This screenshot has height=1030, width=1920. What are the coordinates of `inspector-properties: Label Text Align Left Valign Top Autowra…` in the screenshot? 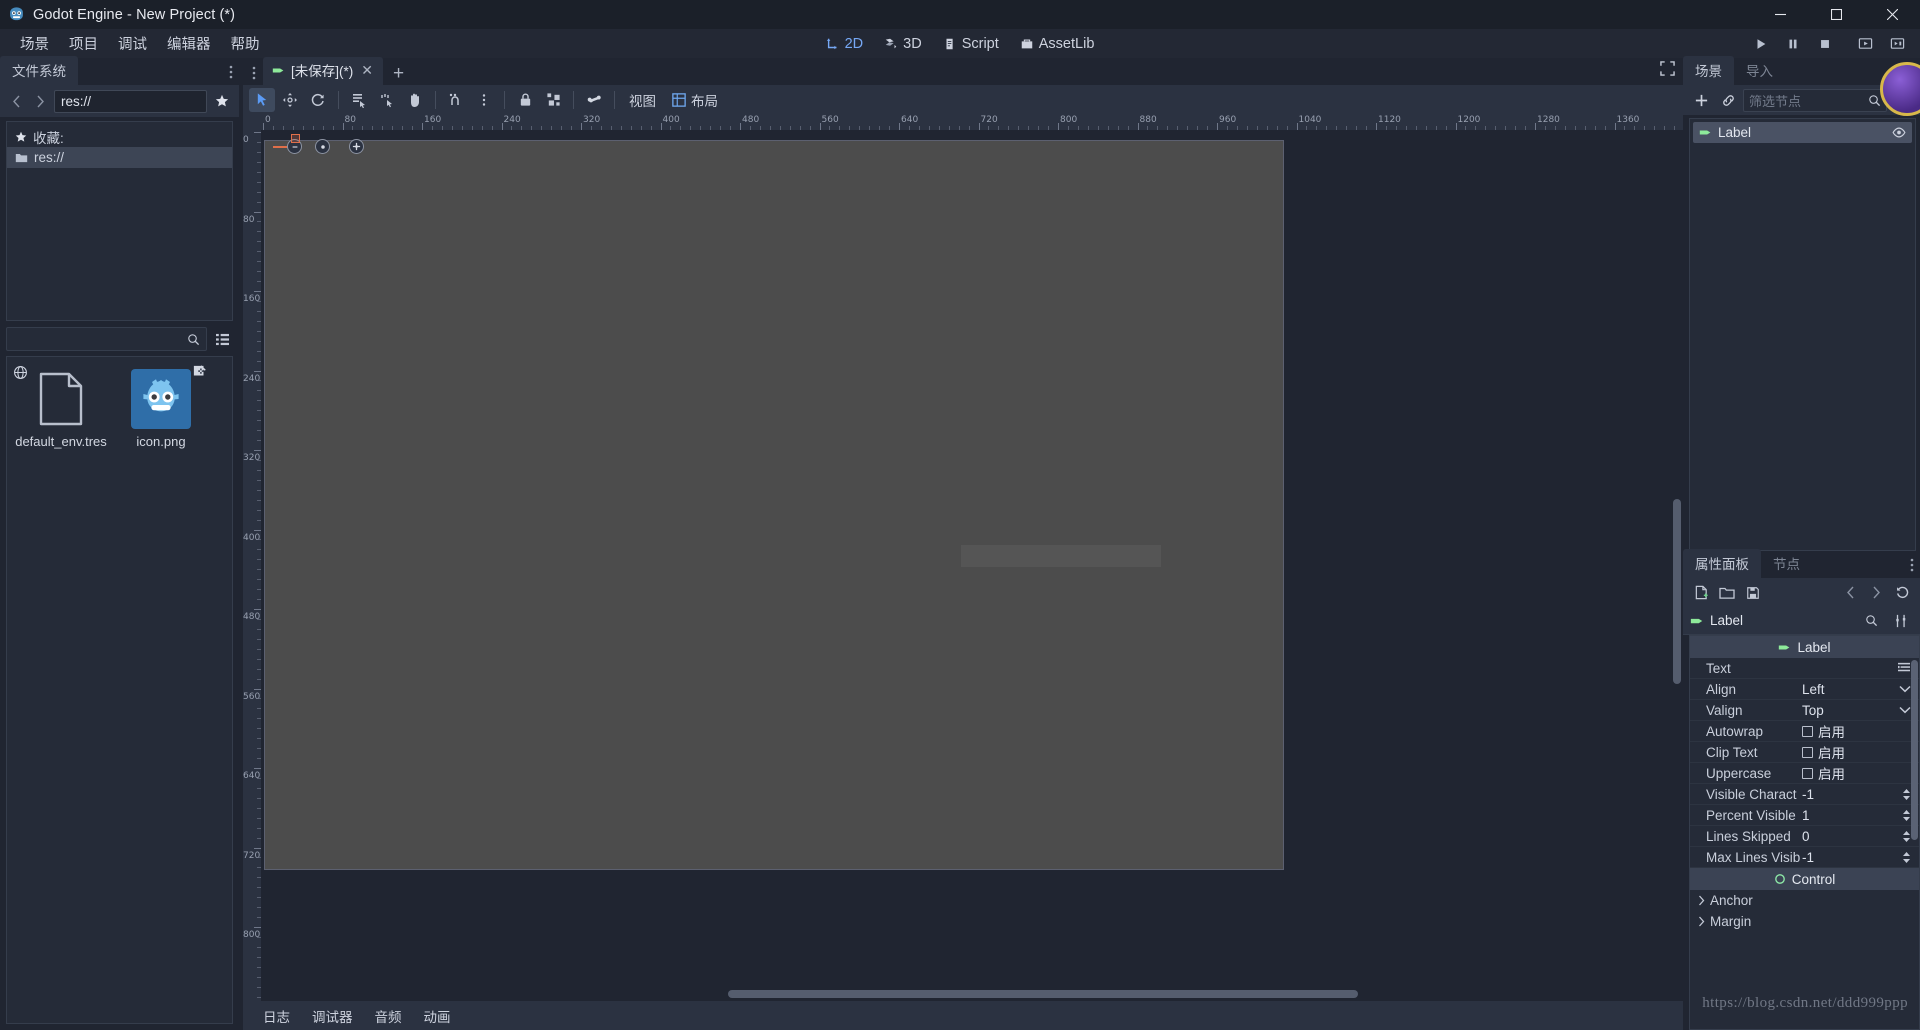 It's located at (1804, 832).